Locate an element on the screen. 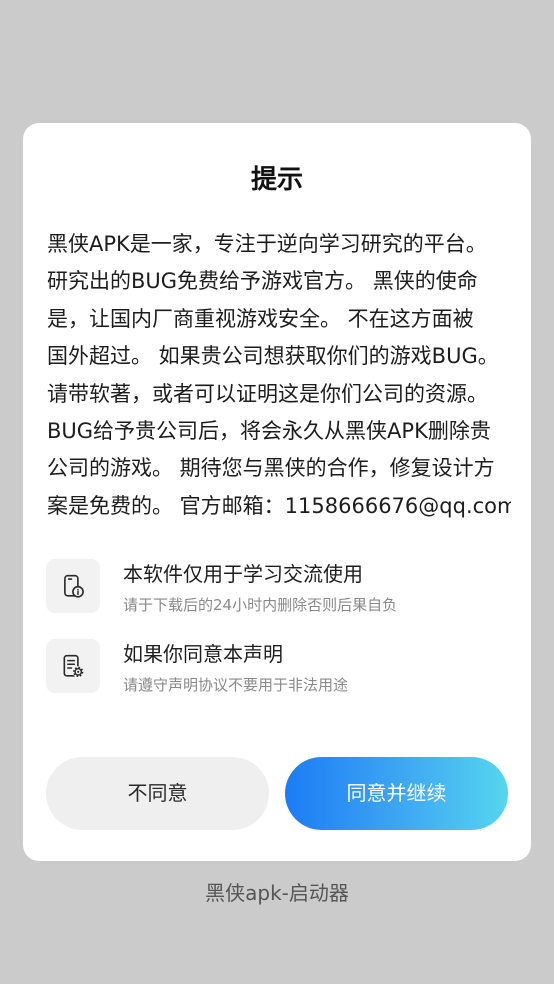 This screenshot has height=984, width=554. notice-title: 如果你同意本声明 is located at coordinates (203, 654).